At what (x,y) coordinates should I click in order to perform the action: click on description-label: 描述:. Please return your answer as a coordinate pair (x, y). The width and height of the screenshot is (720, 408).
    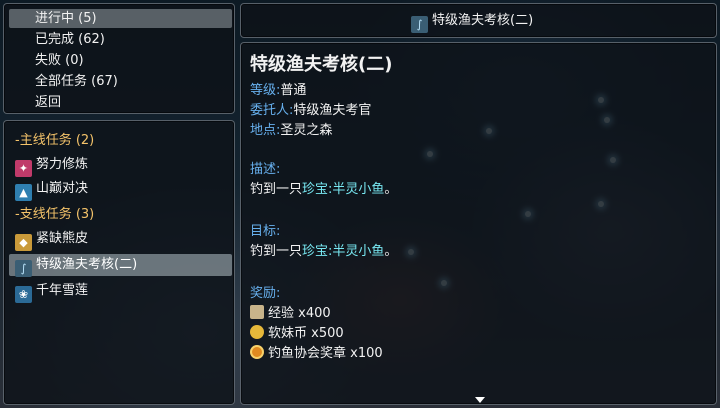
    Looking at the image, I should click on (265, 169).